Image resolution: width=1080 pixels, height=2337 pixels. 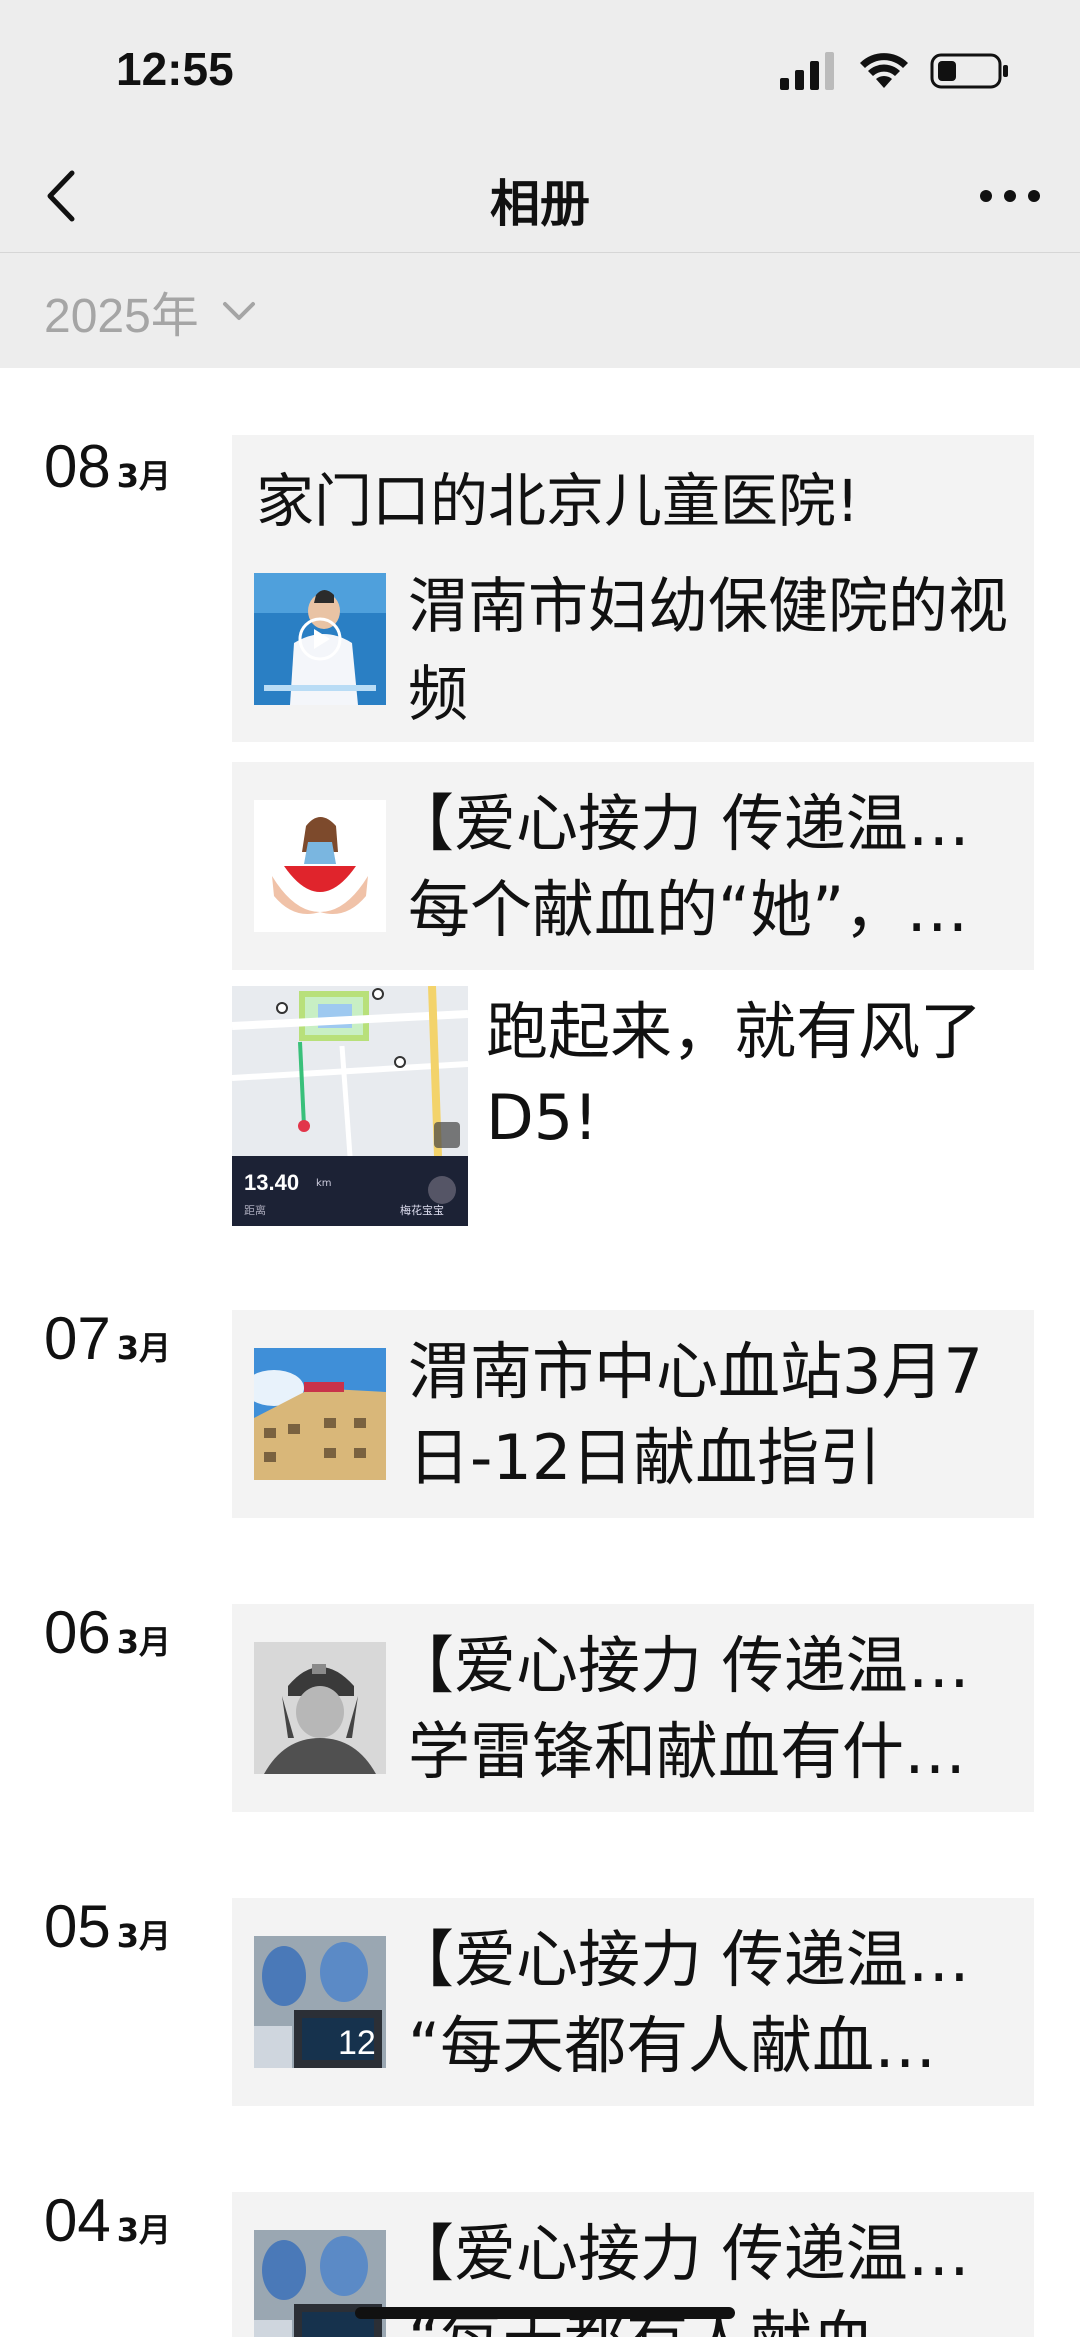 I want to click on home-indicator, so click(x=545, y=2313).